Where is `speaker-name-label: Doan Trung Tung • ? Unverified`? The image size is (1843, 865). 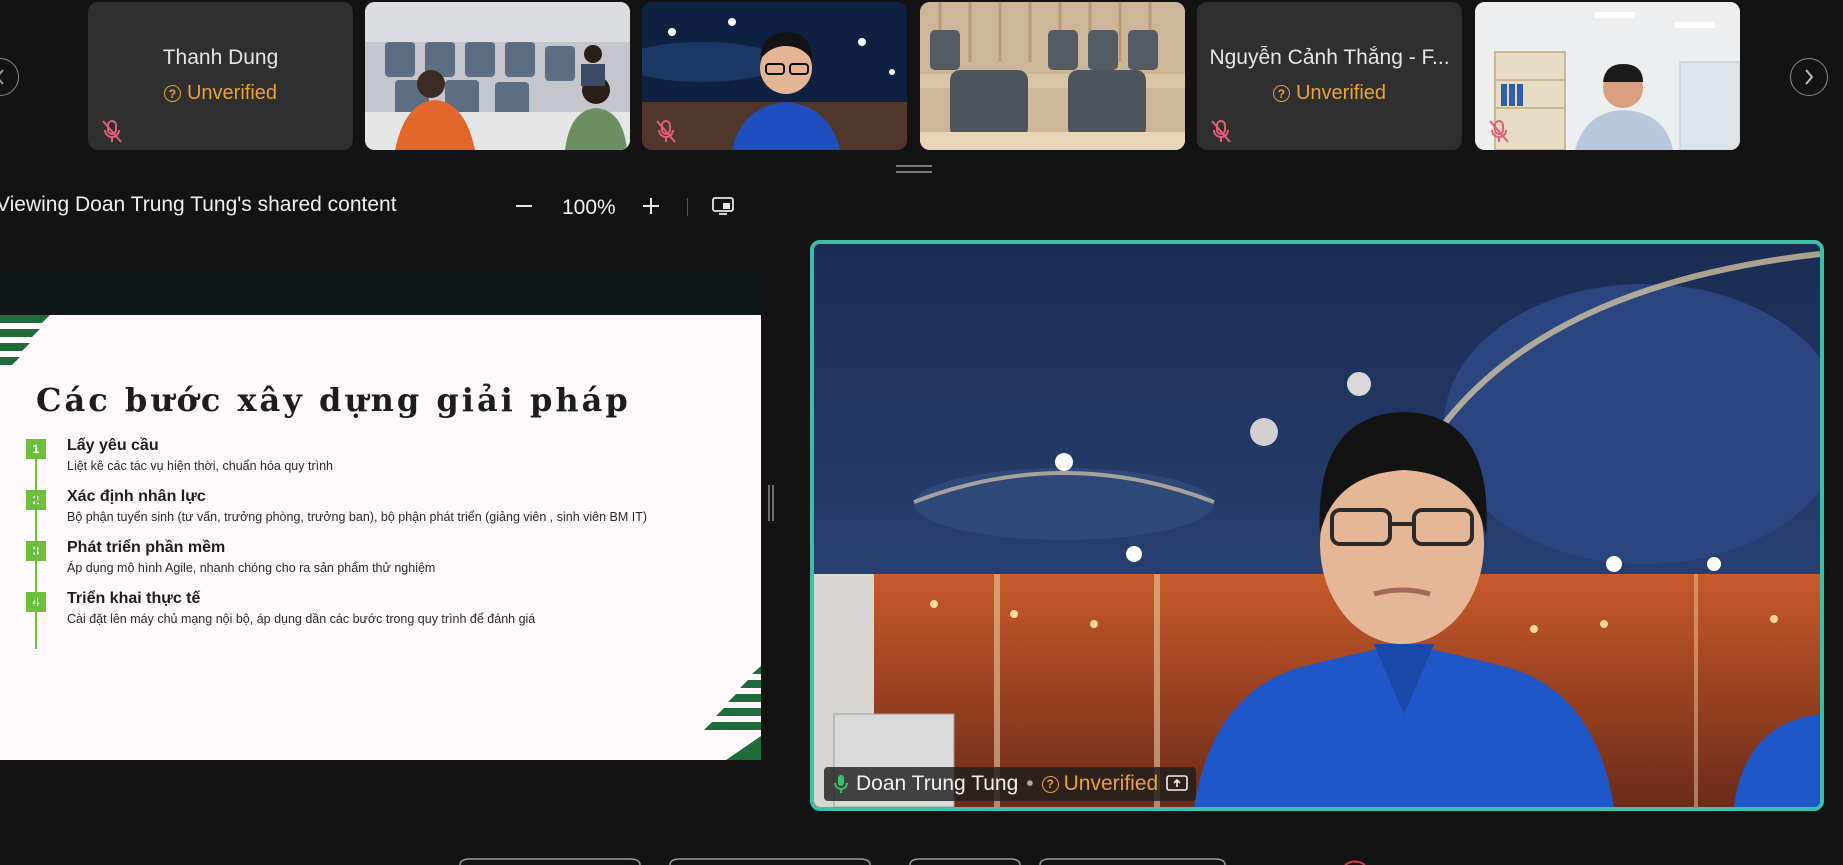
speaker-name-label: Doan Trung Tung • ? Unverified is located at coordinates (1010, 784).